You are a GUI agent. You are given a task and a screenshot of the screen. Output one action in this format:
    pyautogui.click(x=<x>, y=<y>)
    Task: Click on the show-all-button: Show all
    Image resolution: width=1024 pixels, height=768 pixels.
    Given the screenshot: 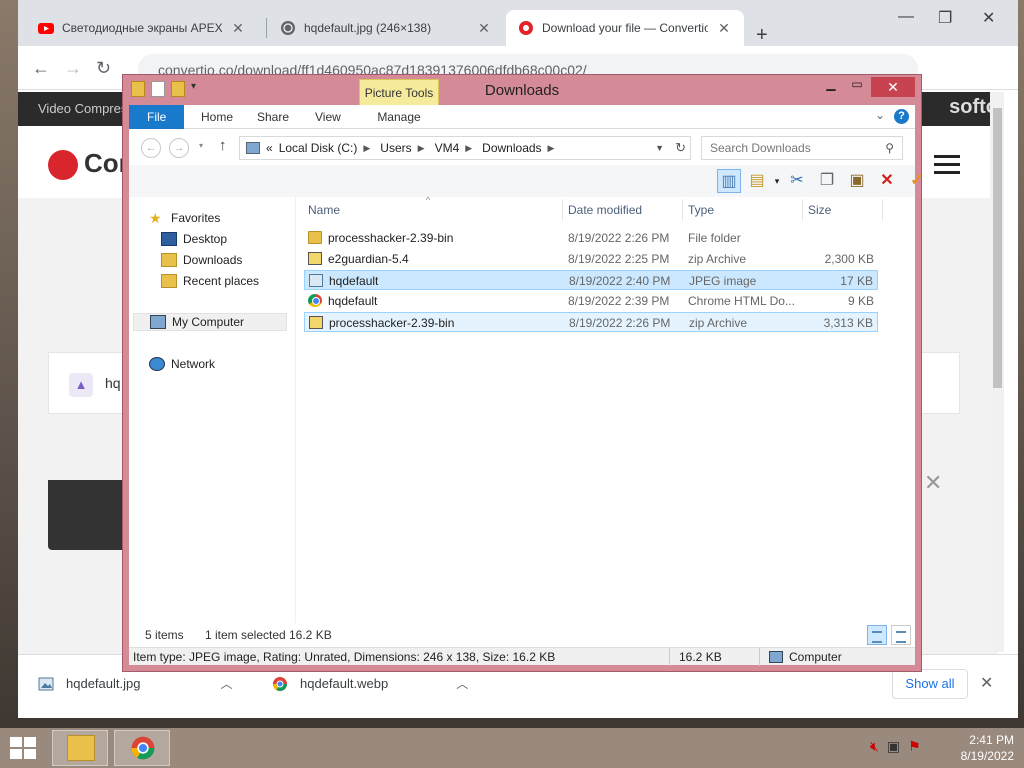 What is the action you would take?
    pyautogui.click(x=930, y=684)
    